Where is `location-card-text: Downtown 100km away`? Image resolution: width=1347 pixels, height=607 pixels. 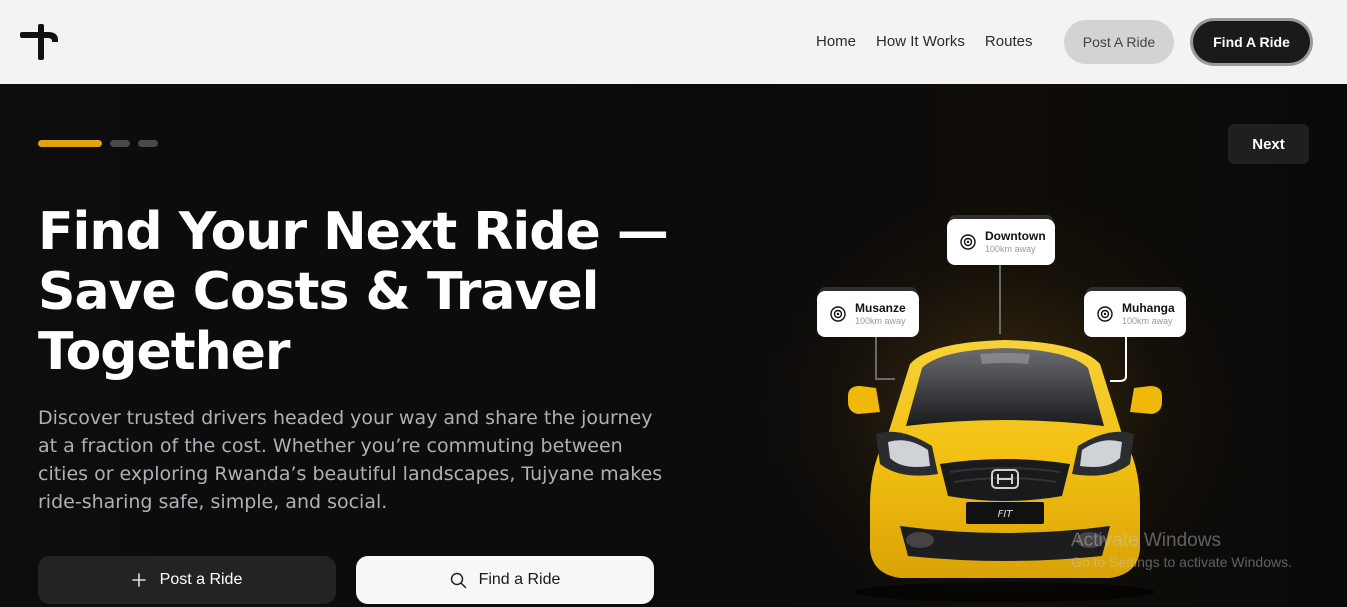
location-card-text: Downtown 100km away is located at coordinates (1015, 242).